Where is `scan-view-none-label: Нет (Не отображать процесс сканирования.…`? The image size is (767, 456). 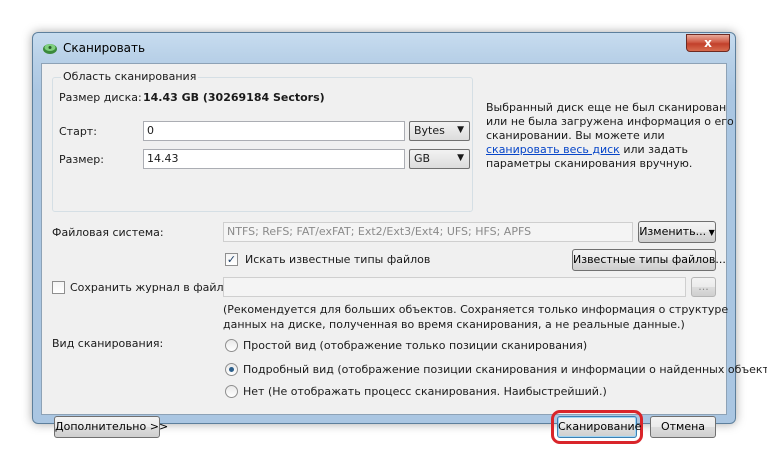 scan-view-none-label: Нет (Не отображать процесс сканирования.… is located at coordinates (425, 391).